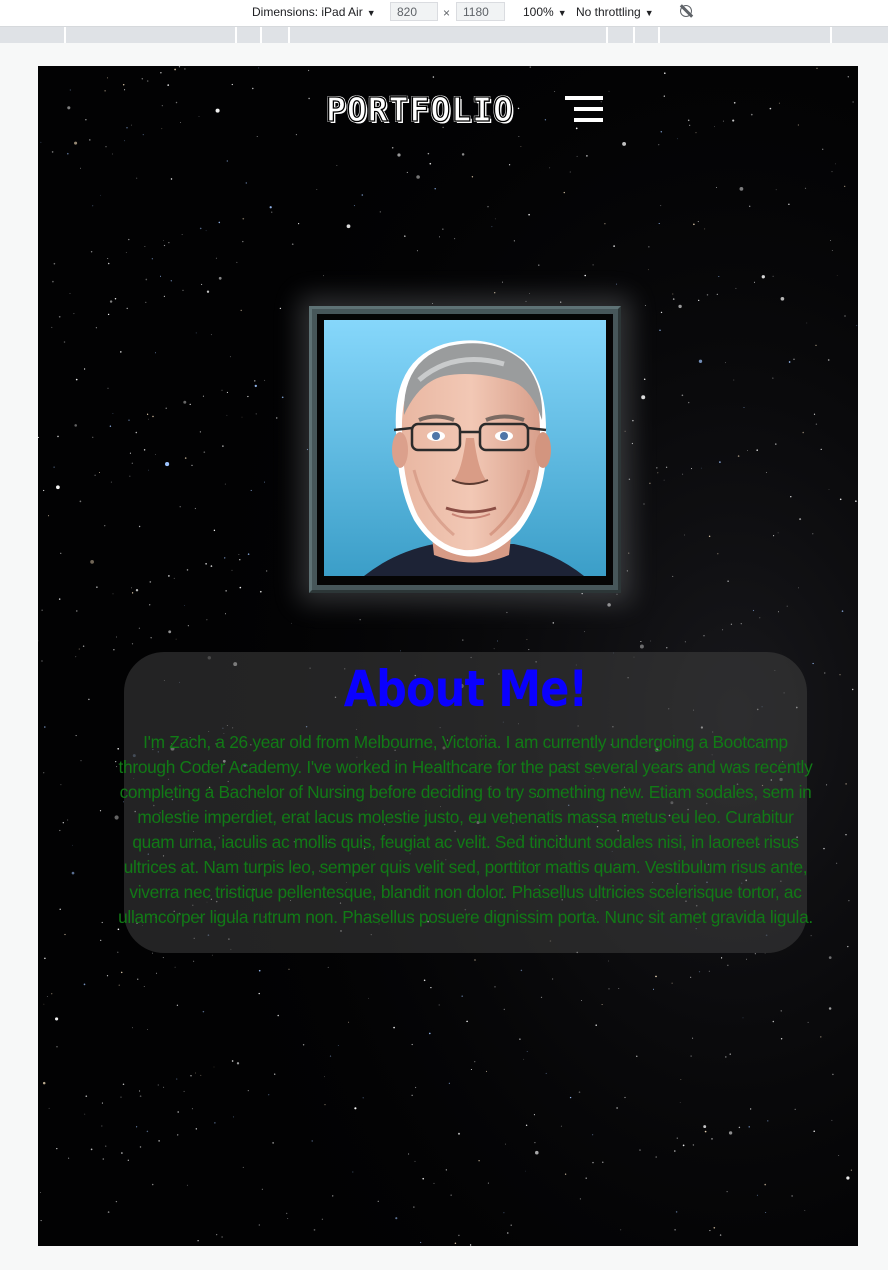 The width and height of the screenshot is (888, 1270). I want to click on hamburger-menu-icon, so click(584, 109).